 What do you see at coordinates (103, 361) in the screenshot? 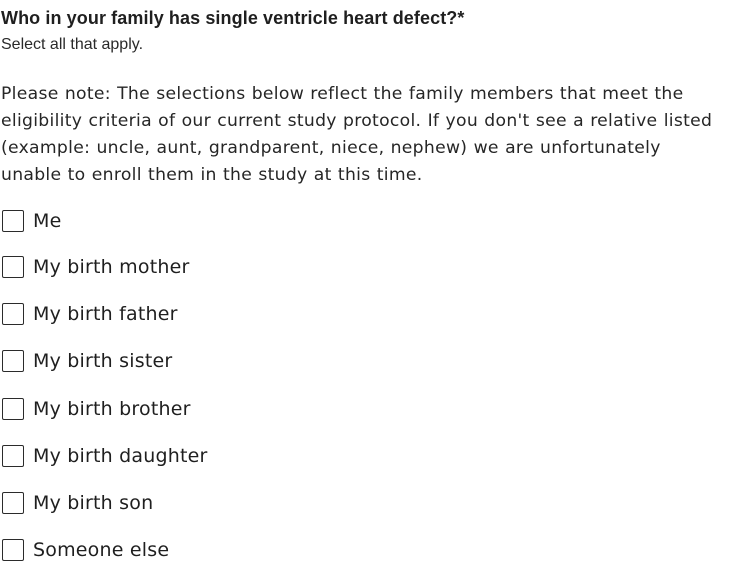
I see `option-label: My birth sister` at bounding box center [103, 361].